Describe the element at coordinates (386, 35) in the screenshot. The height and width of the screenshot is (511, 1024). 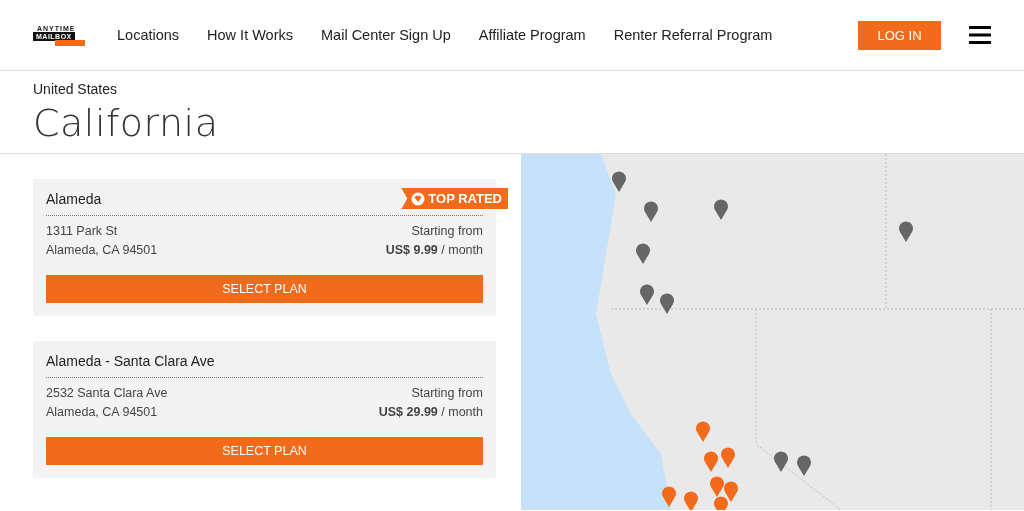
I see `nav-link: Mail Center Sign Up` at that location.